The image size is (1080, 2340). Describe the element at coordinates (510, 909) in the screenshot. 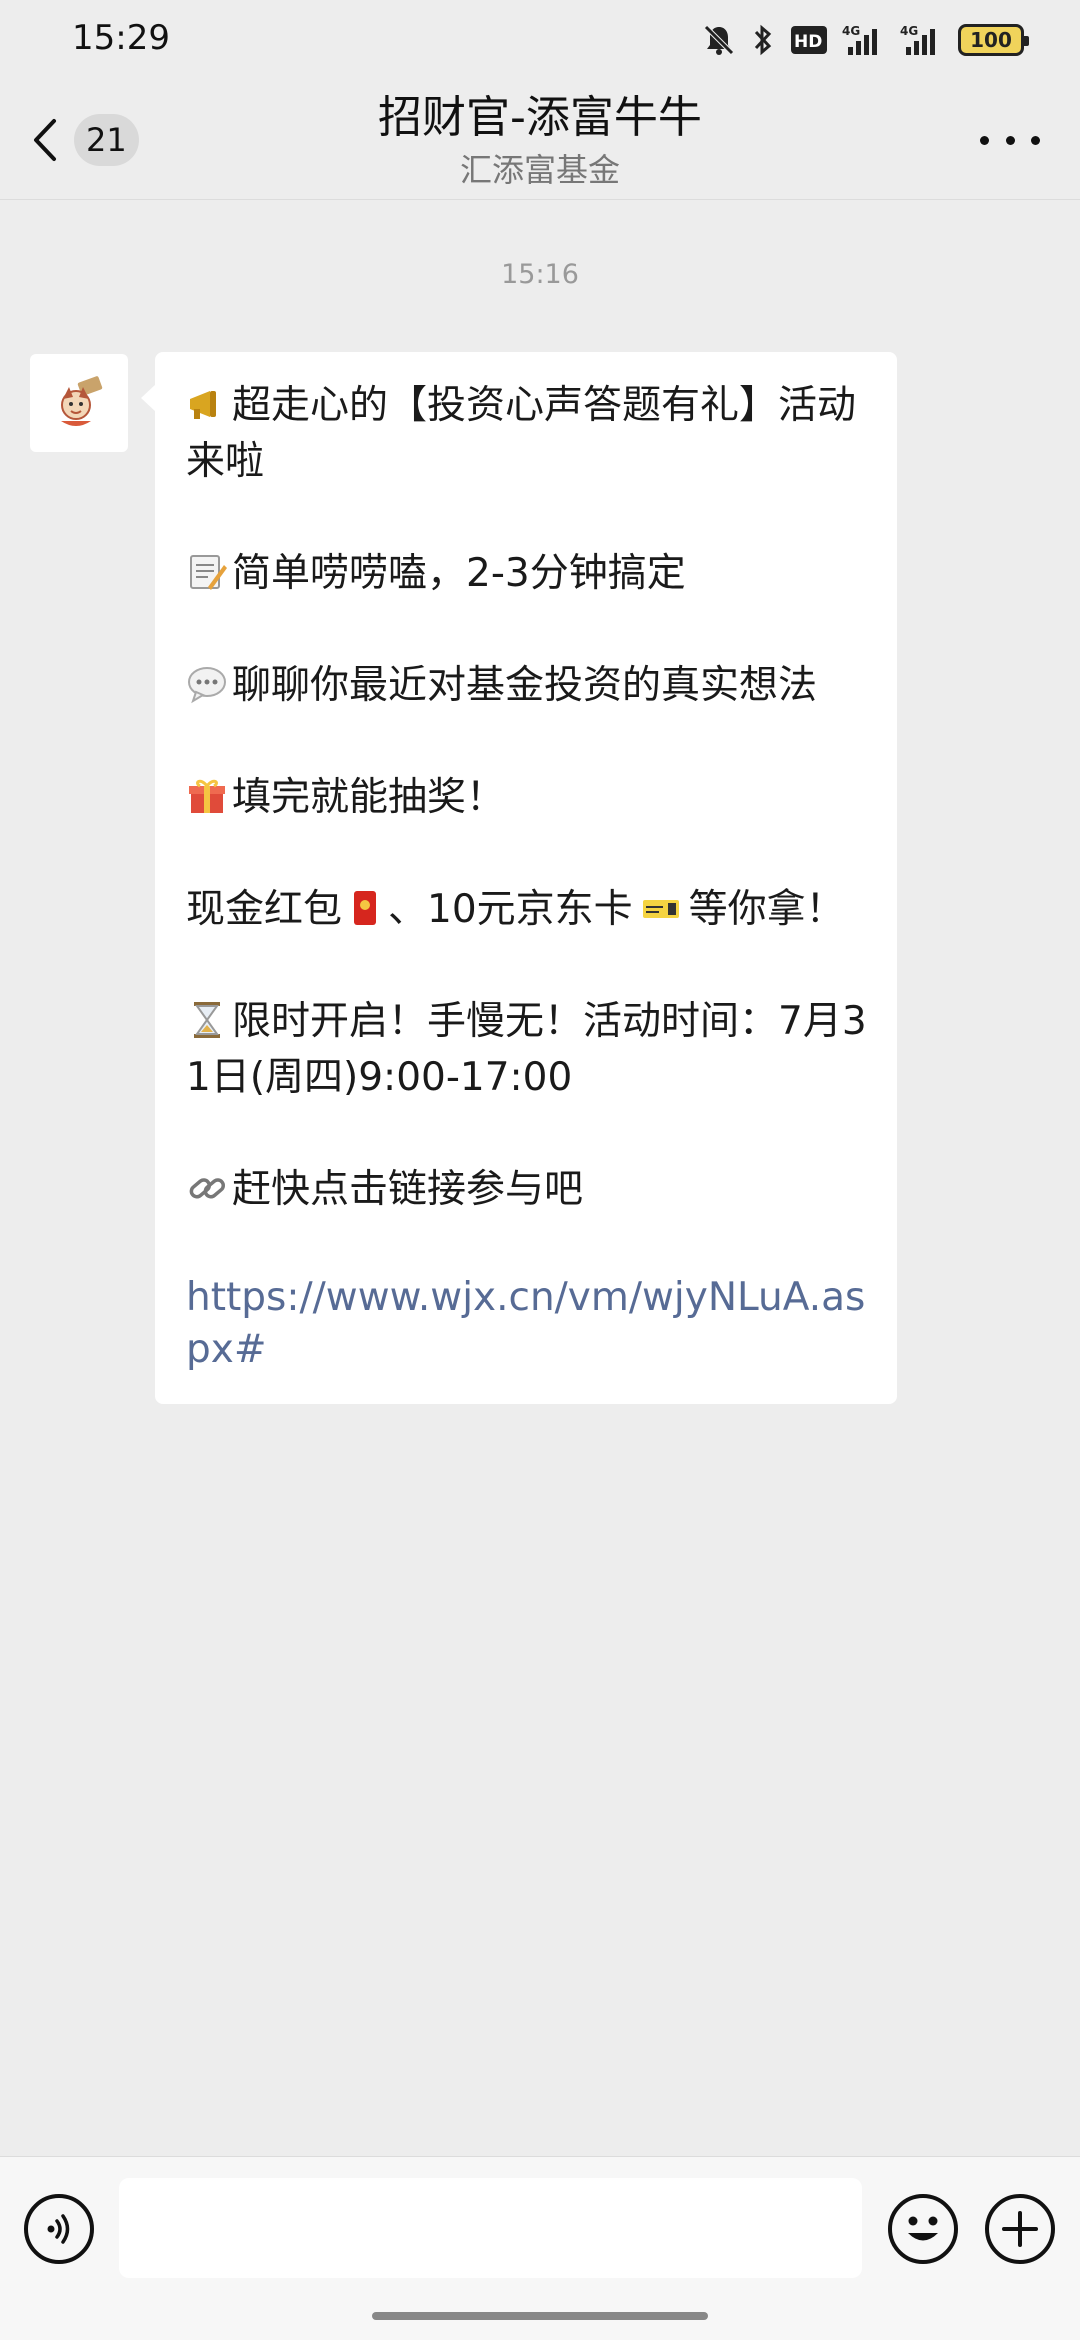

I see `message-text-5b: 、10元京东卡` at that location.